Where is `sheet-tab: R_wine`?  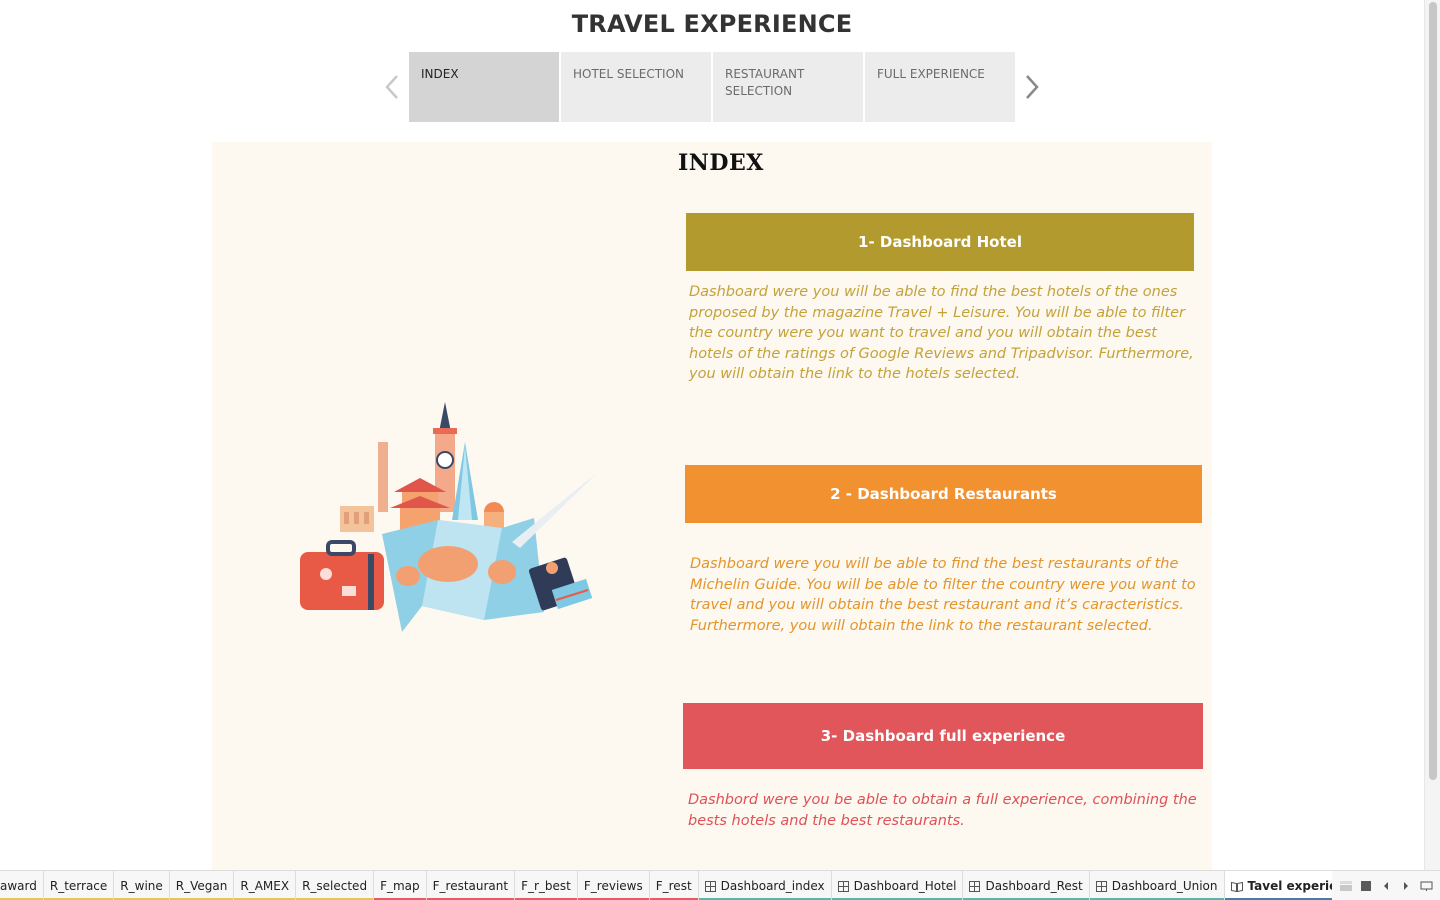 sheet-tab: R_wine is located at coordinates (142, 885).